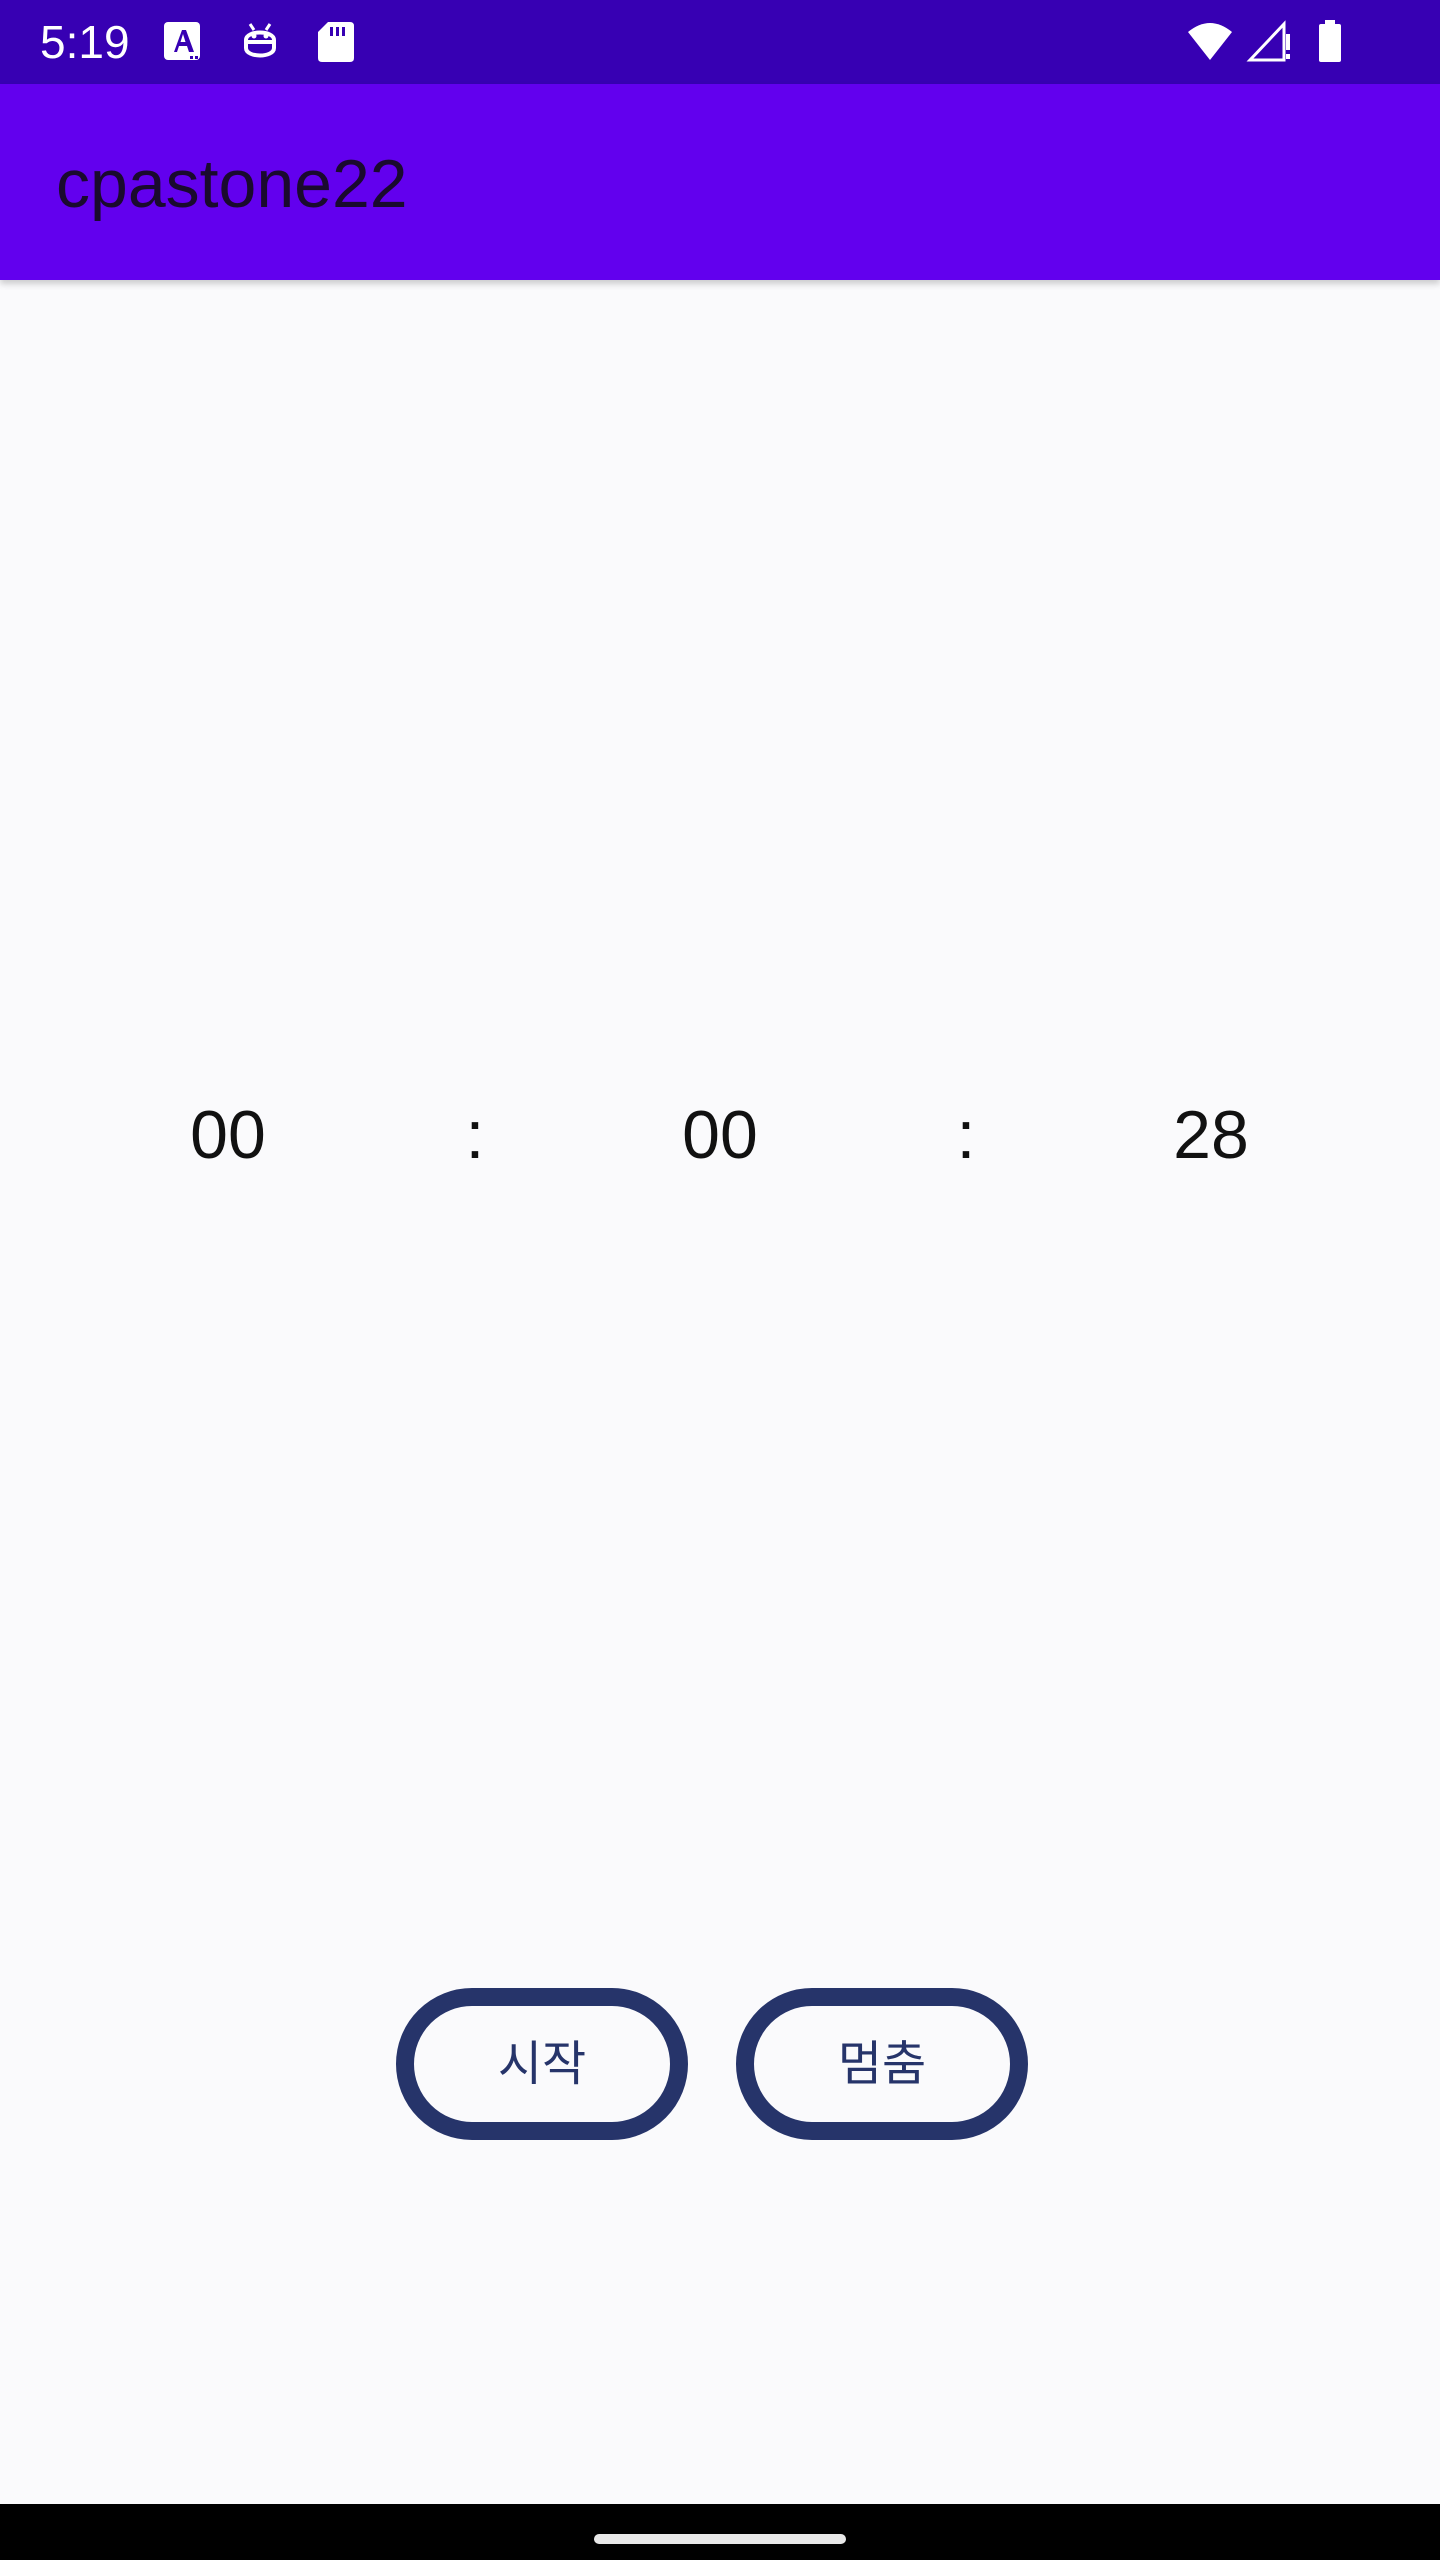 Image resolution: width=1440 pixels, height=2560 pixels. What do you see at coordinates (336, 42) in the screenshot?
I see `sd-card-icon` at bounding box center [336, 42].